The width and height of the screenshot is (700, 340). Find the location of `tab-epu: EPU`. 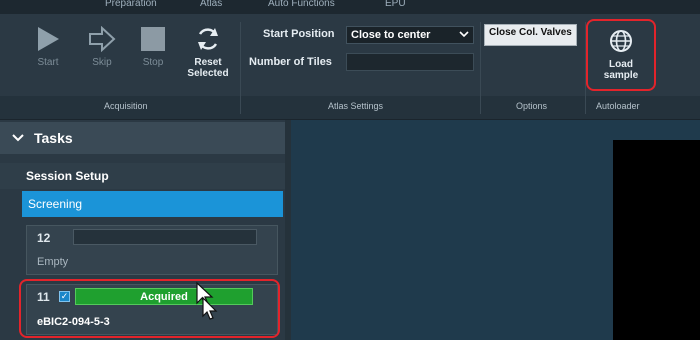

tab-epu: EPU is located at coordinates (395, 4).